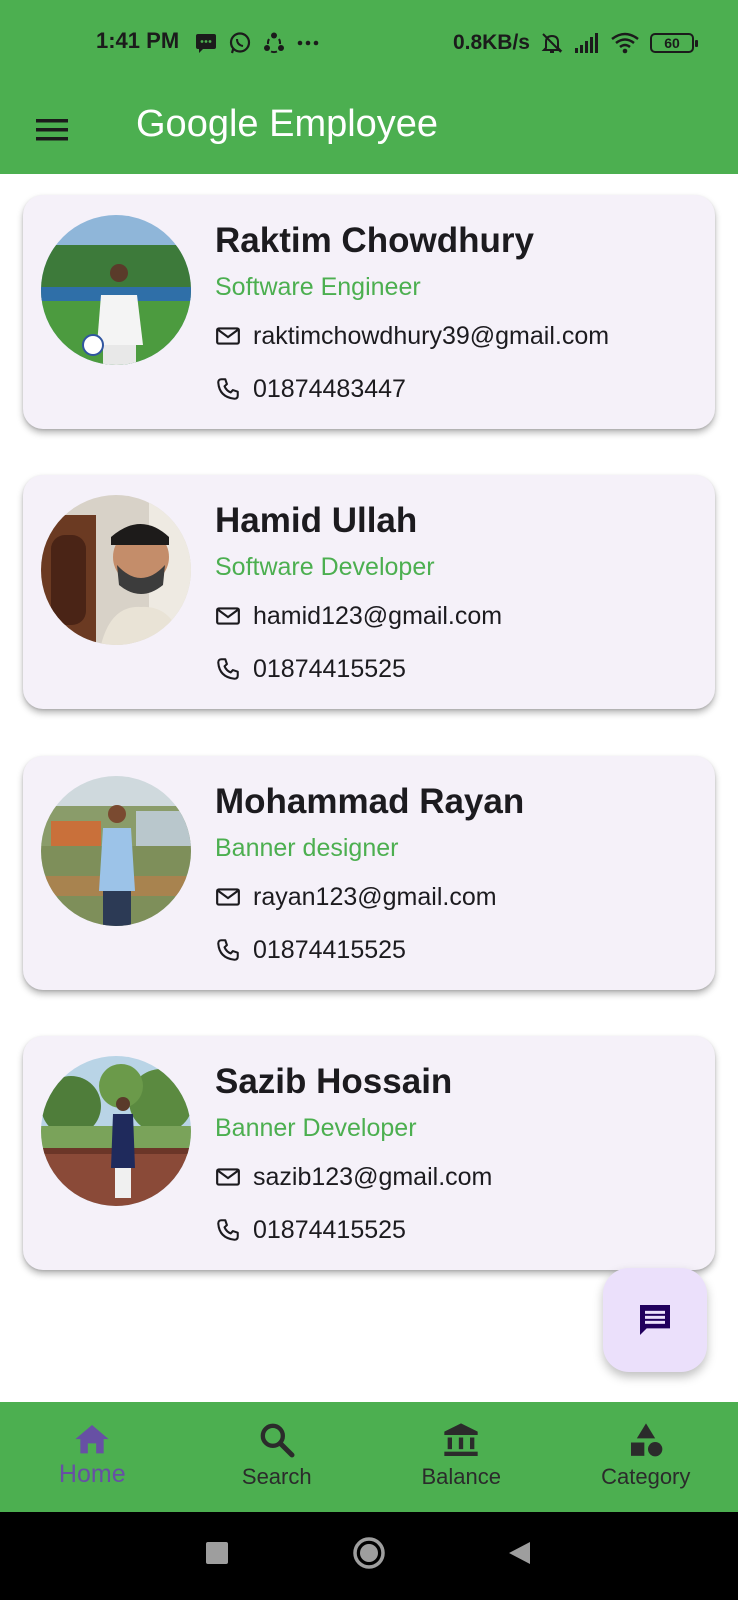 This screenshot has height=1600, width=738. I want to click on notification-icons, so click(257, 43).